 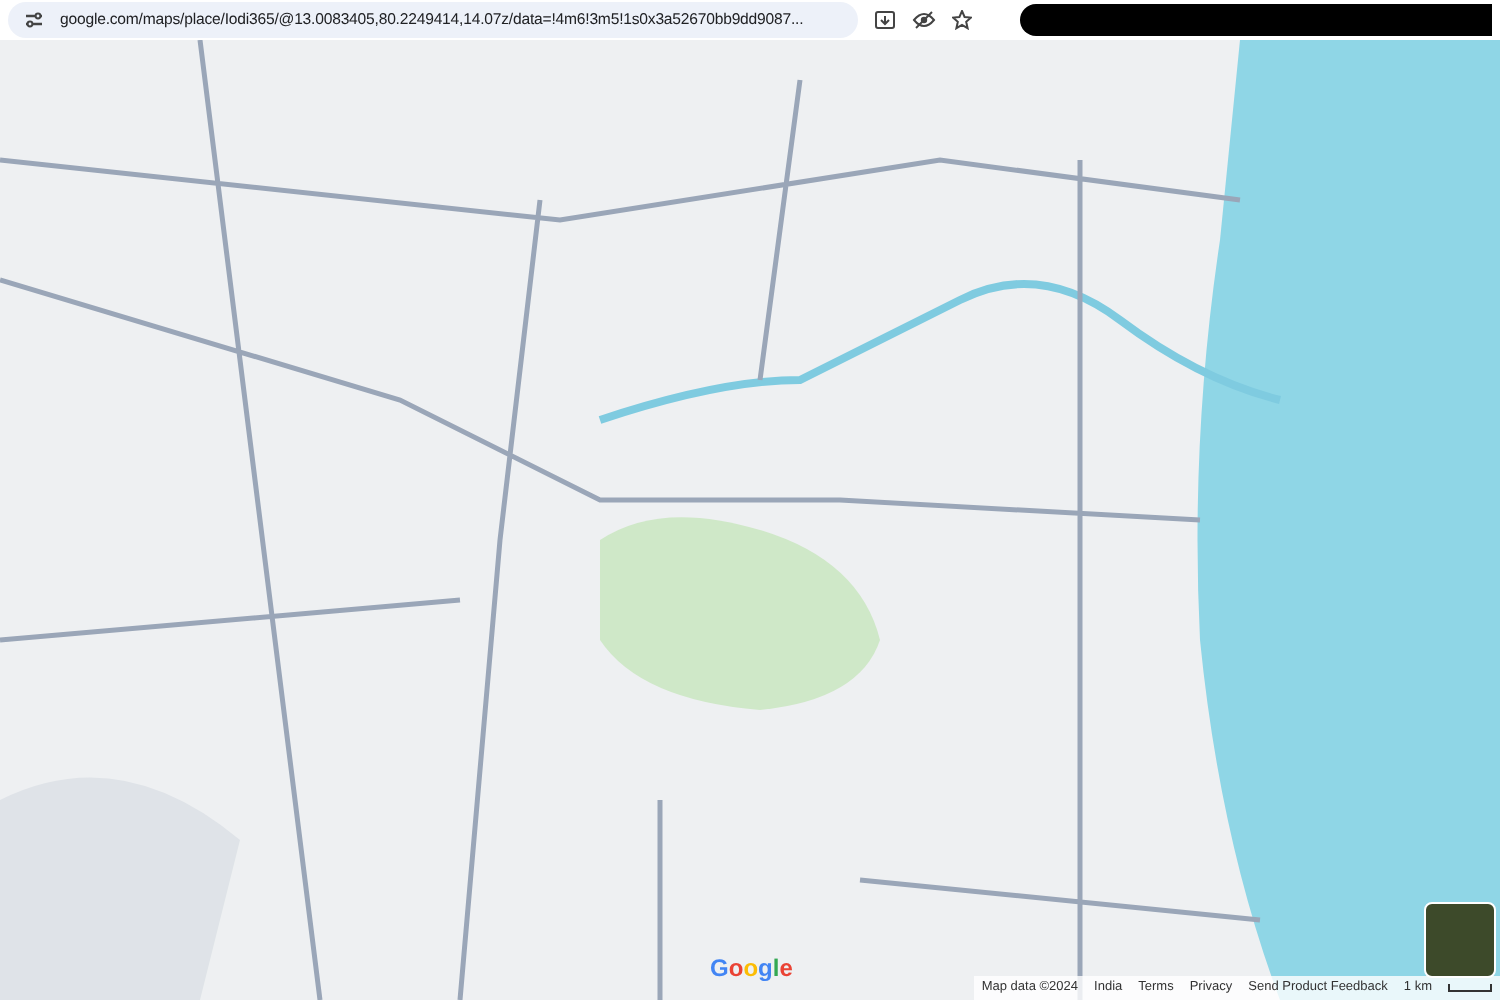 What do you see at coordinates (924, 20) in the screenshot?
I see `eye-slash-icon` at bounding box center [924, 20].